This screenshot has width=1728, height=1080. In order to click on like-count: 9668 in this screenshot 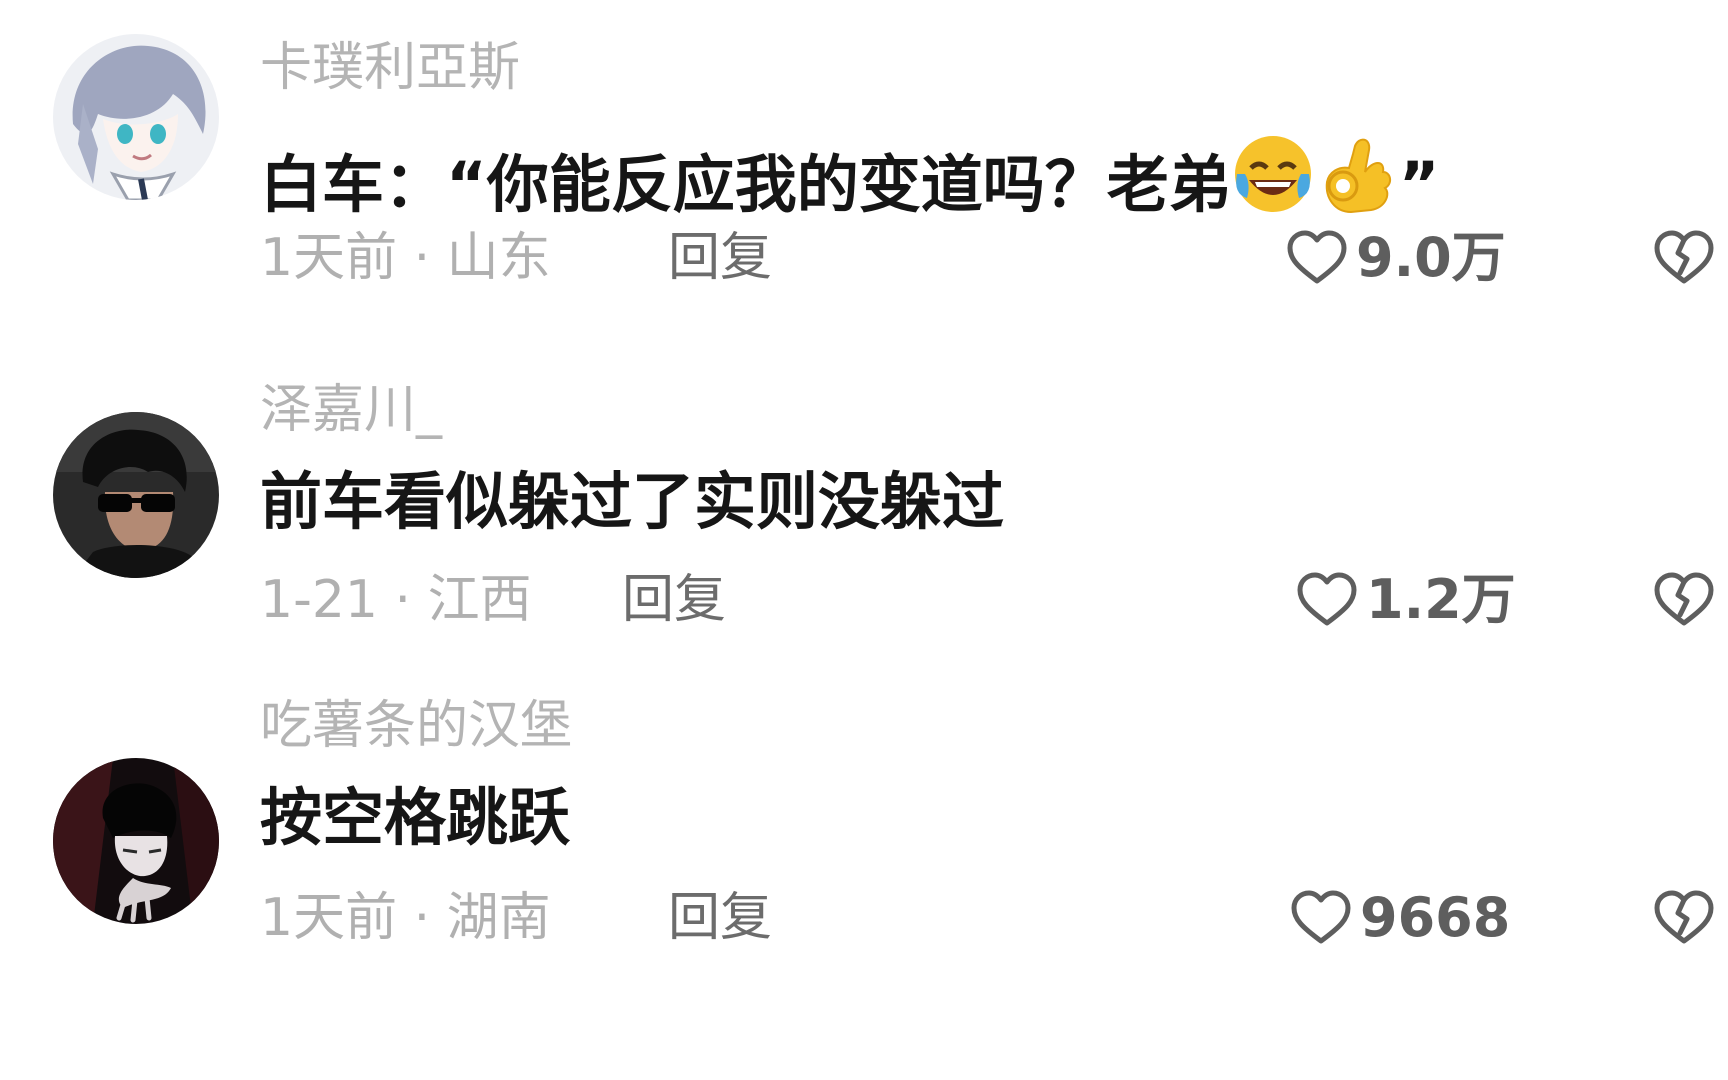, I will do `click(1435, 917)`.